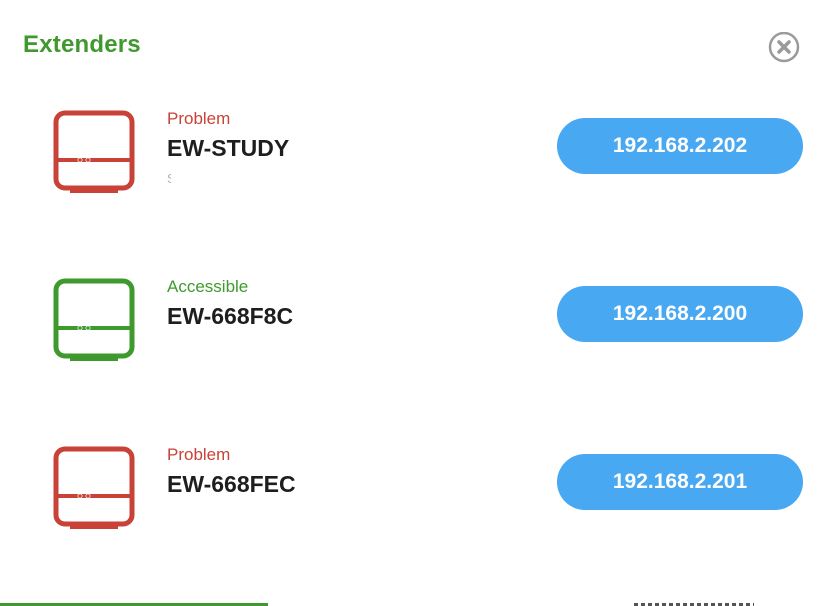  Describe the element at coordinates (231, 484) in the screenshot. I see `device-name: EW-668FEC` at that location.